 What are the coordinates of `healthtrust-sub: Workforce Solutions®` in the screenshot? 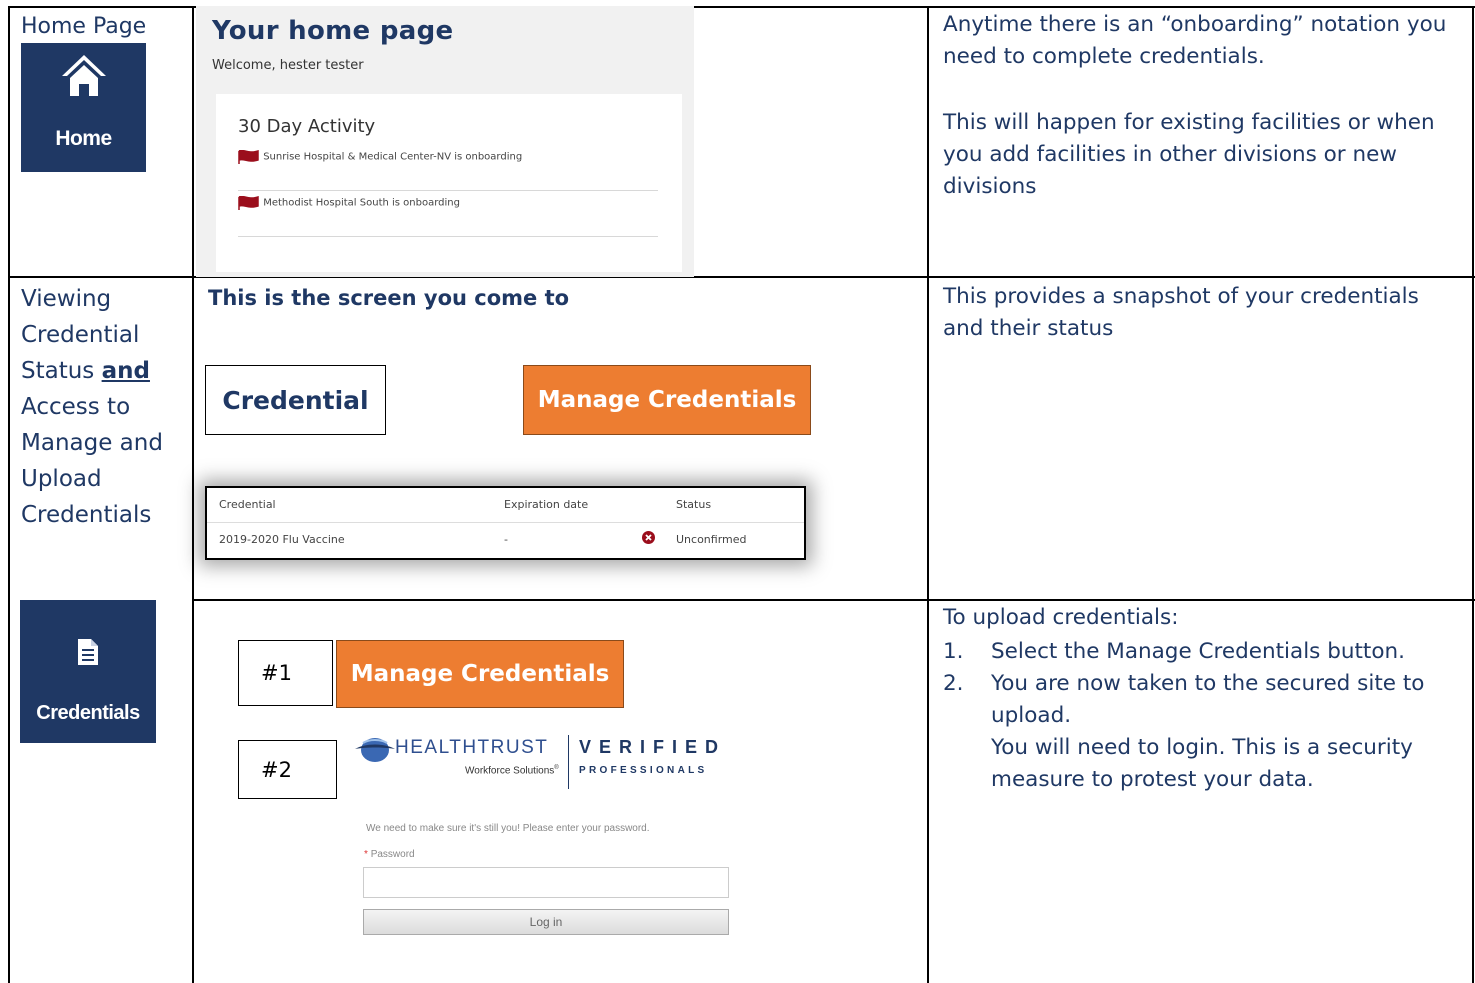 It's located at (512, 771).